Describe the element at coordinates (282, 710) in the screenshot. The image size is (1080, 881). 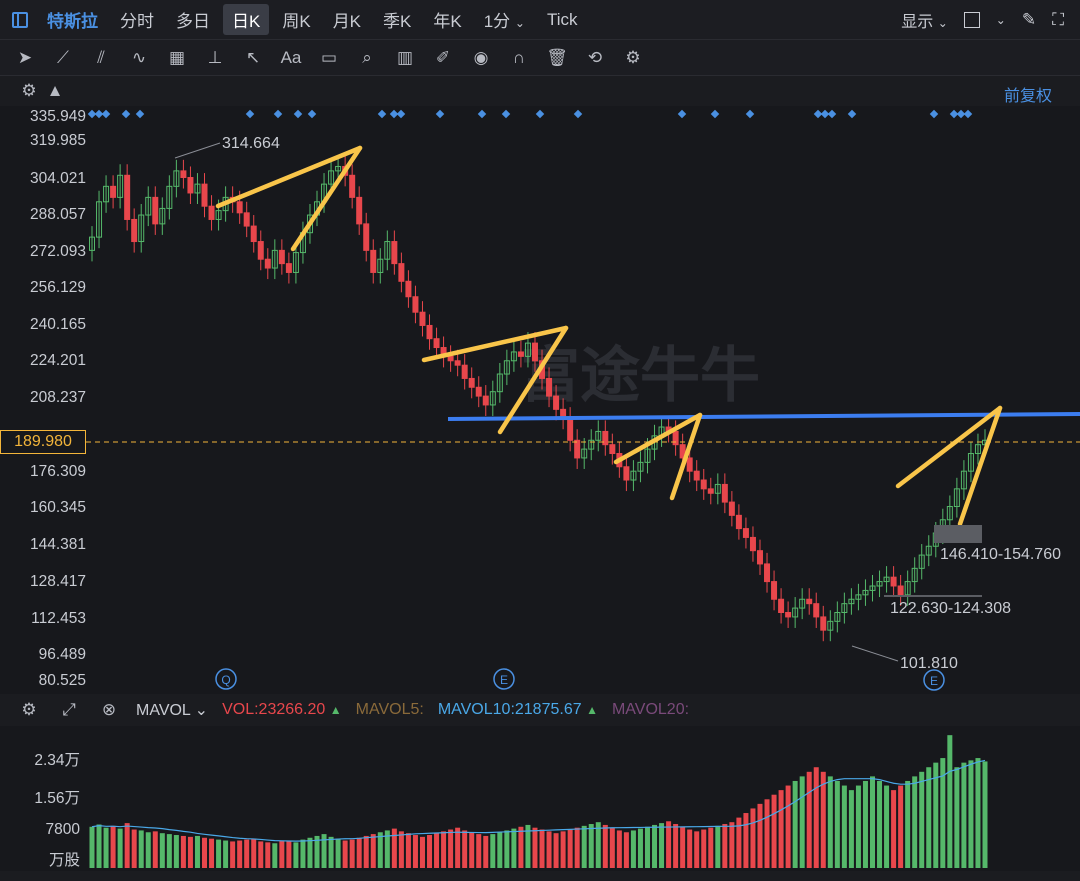
I see `vol-value: VOL:23266.20 ▲` at that location.